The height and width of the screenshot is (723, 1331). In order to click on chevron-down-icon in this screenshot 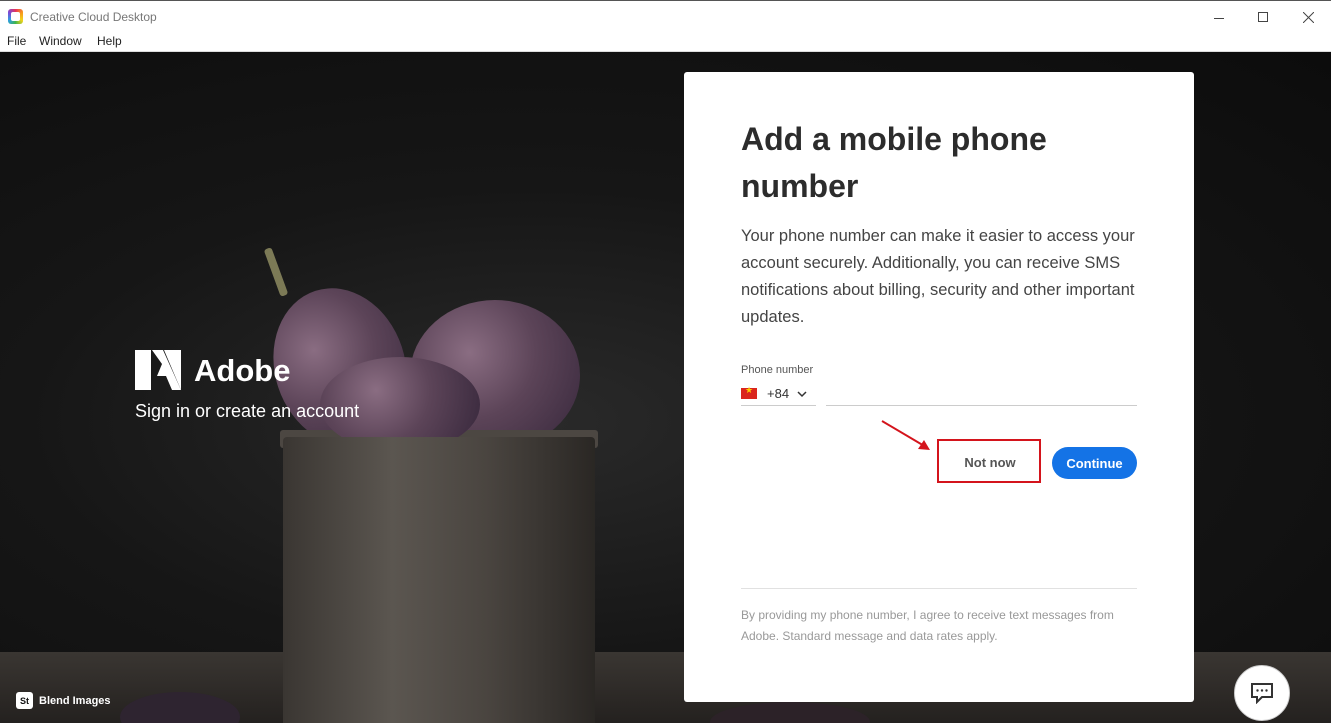, I will do `click(802, 393)`.